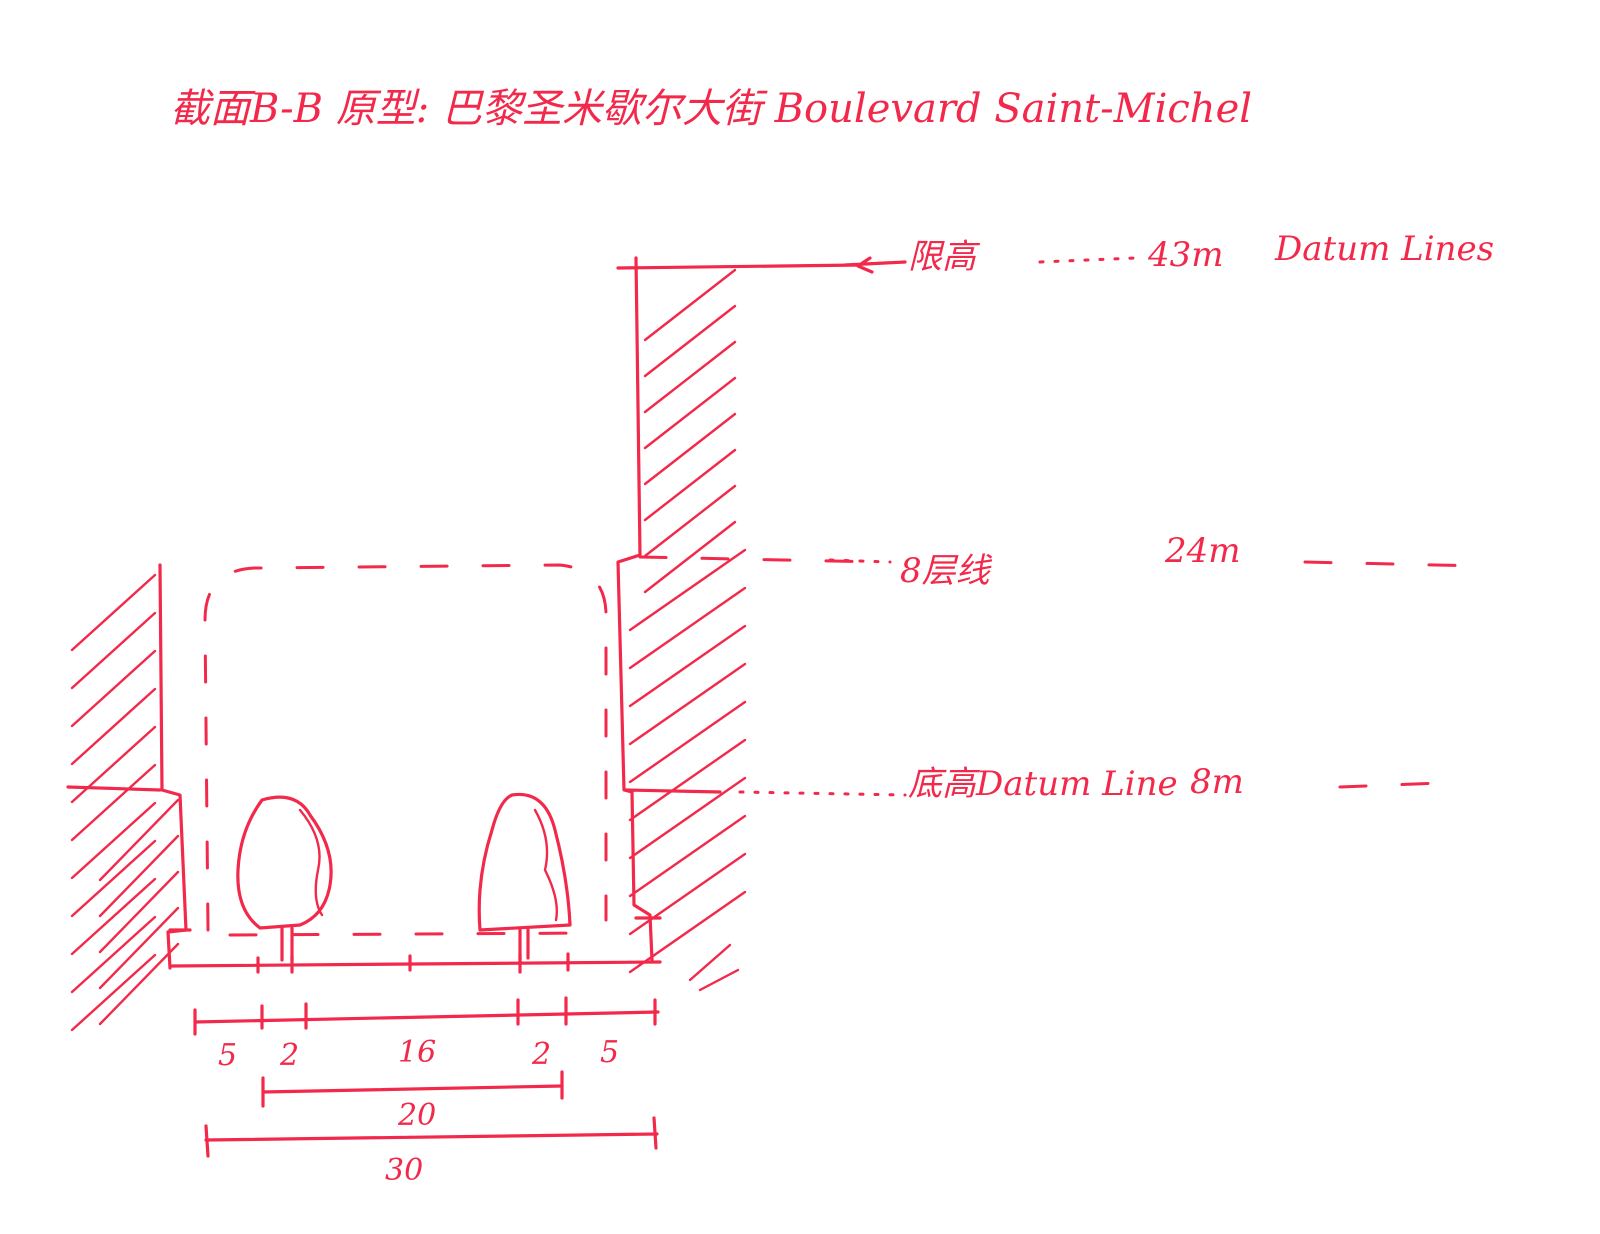 The height and width of the screenshot is (1234, 1600). Describe the element at coordinates (1217, 782) in the screenshot. I see `base-line-value: 8m` at that location.